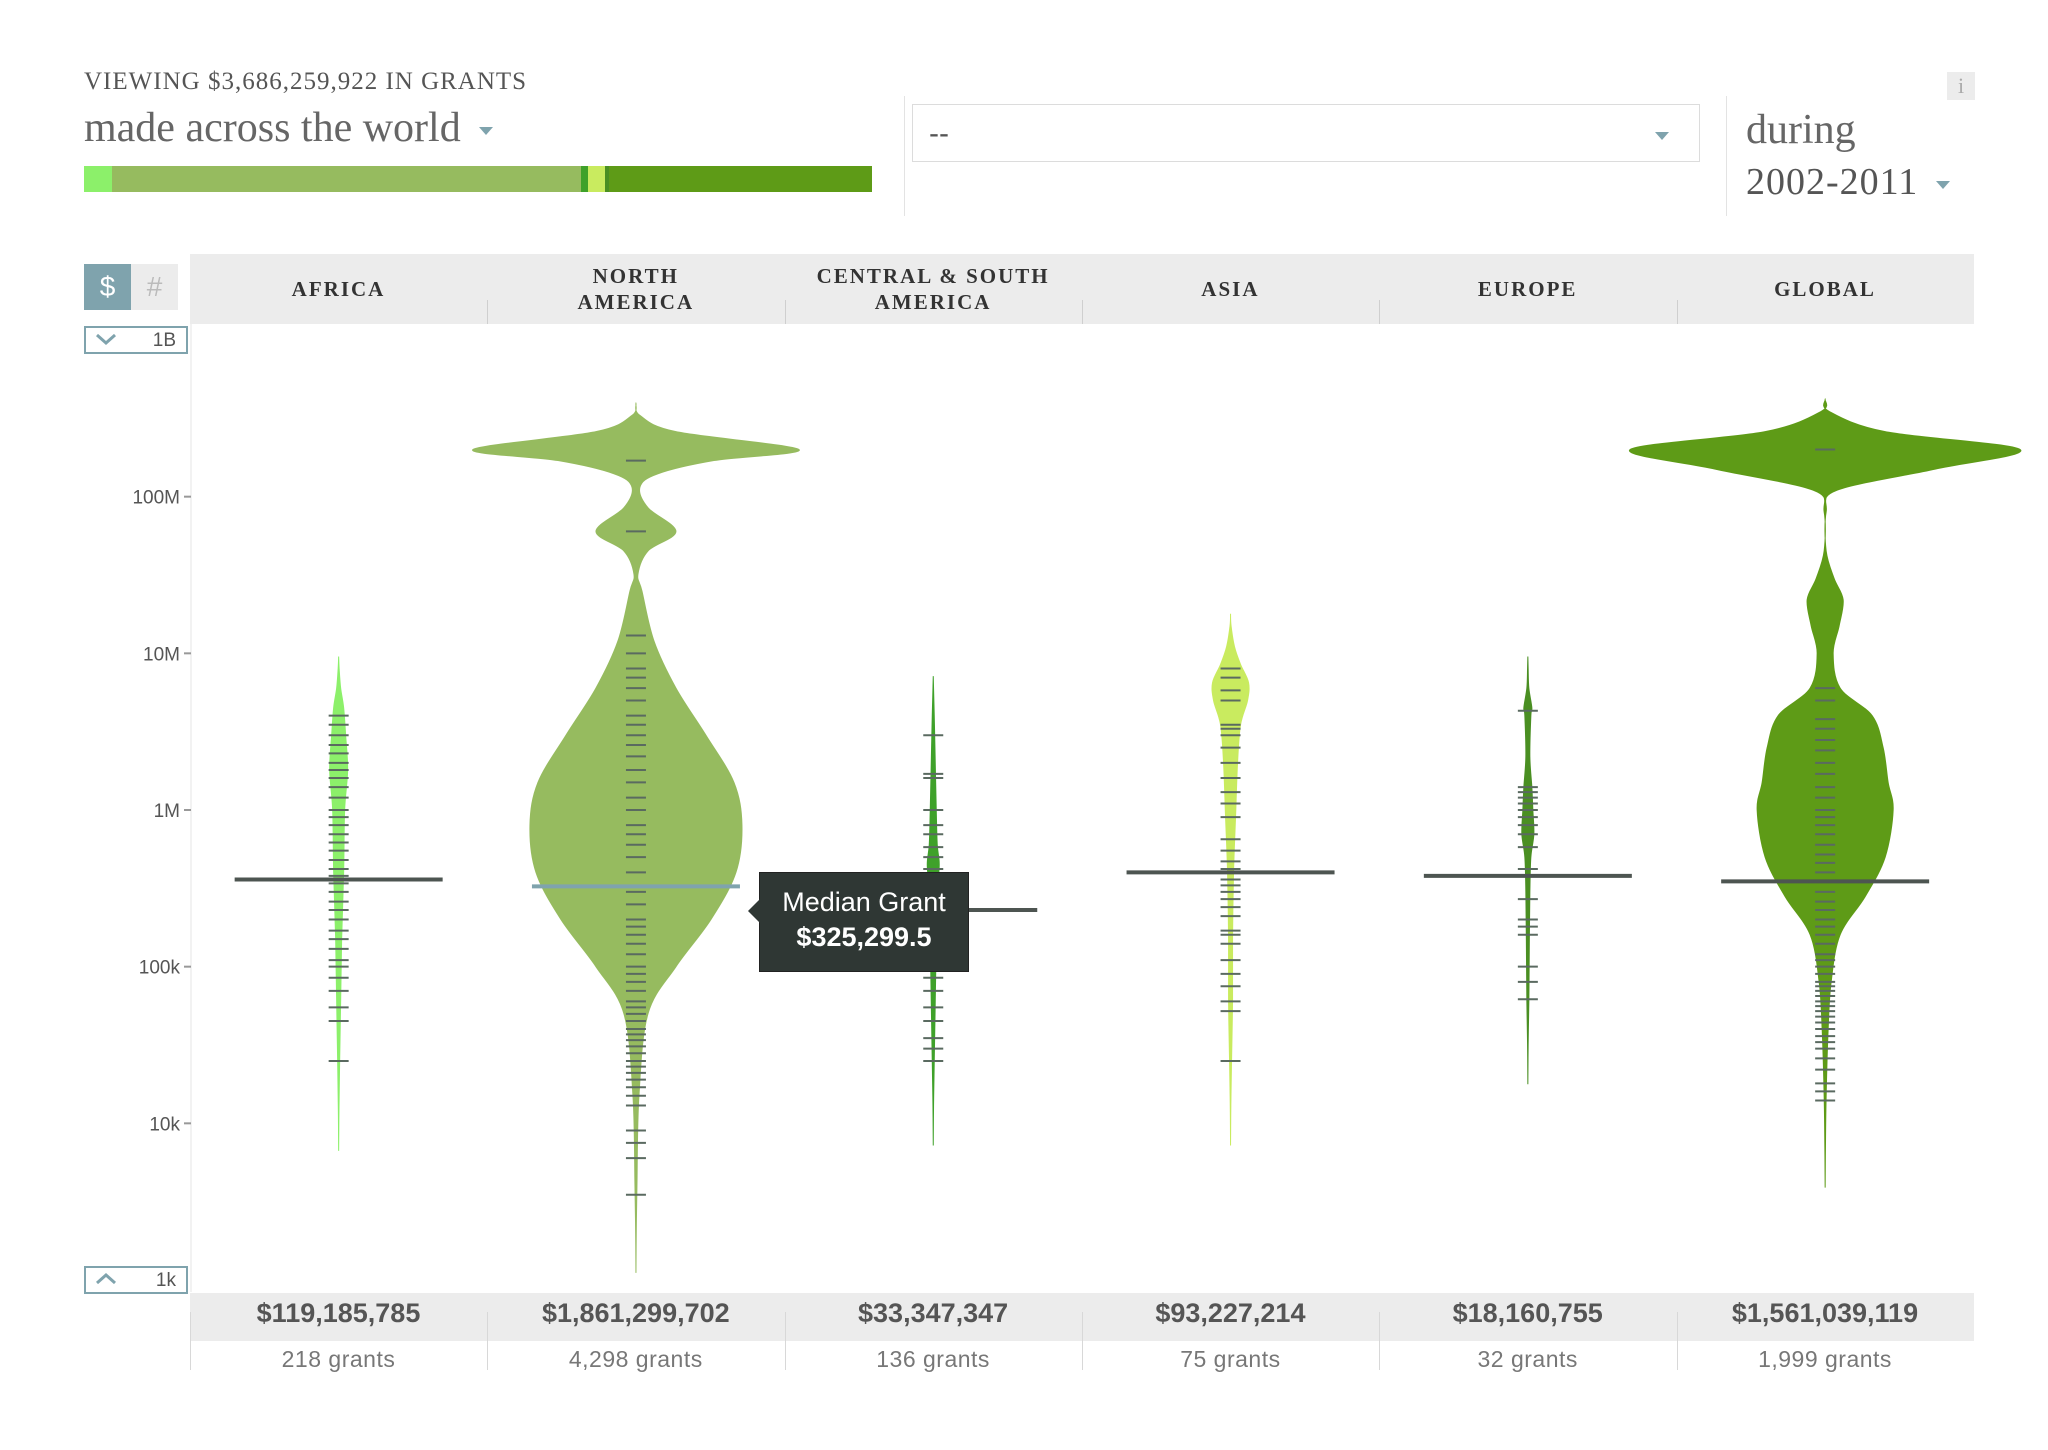  Describe the element at coordinates (1527, 1313) in the screenshot. I see `column-total: $18,160,755` at that location.